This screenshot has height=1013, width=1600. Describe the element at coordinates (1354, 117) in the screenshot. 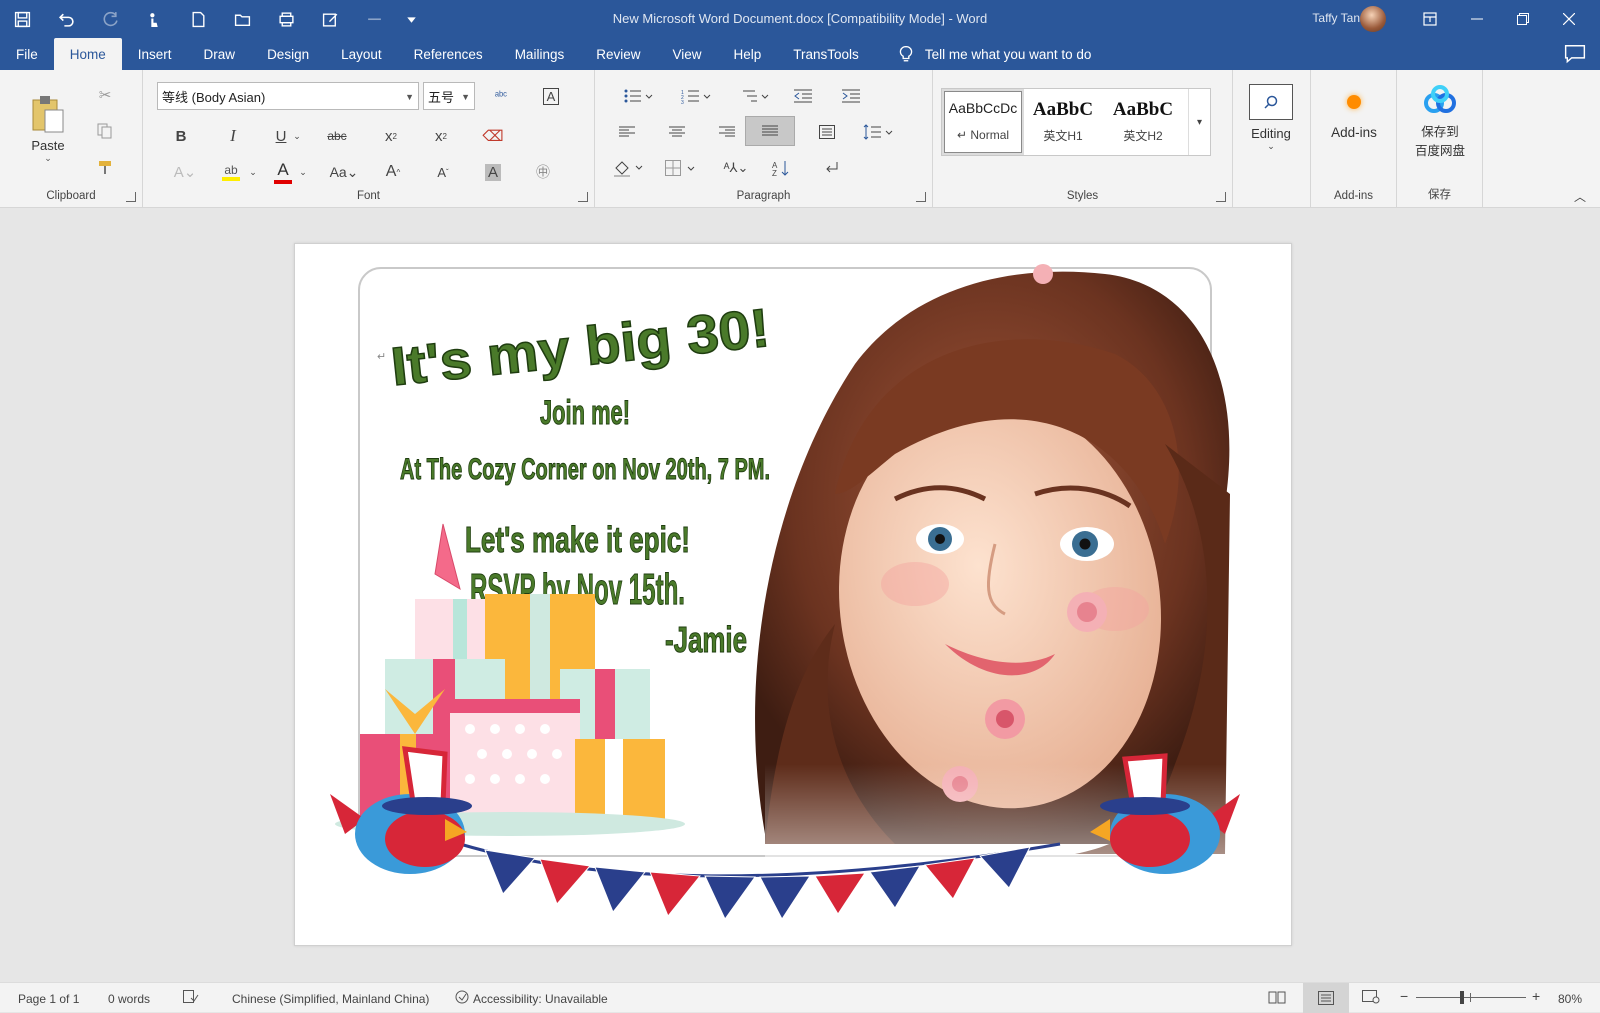

I see `addins-button: Add-ins` at that location.